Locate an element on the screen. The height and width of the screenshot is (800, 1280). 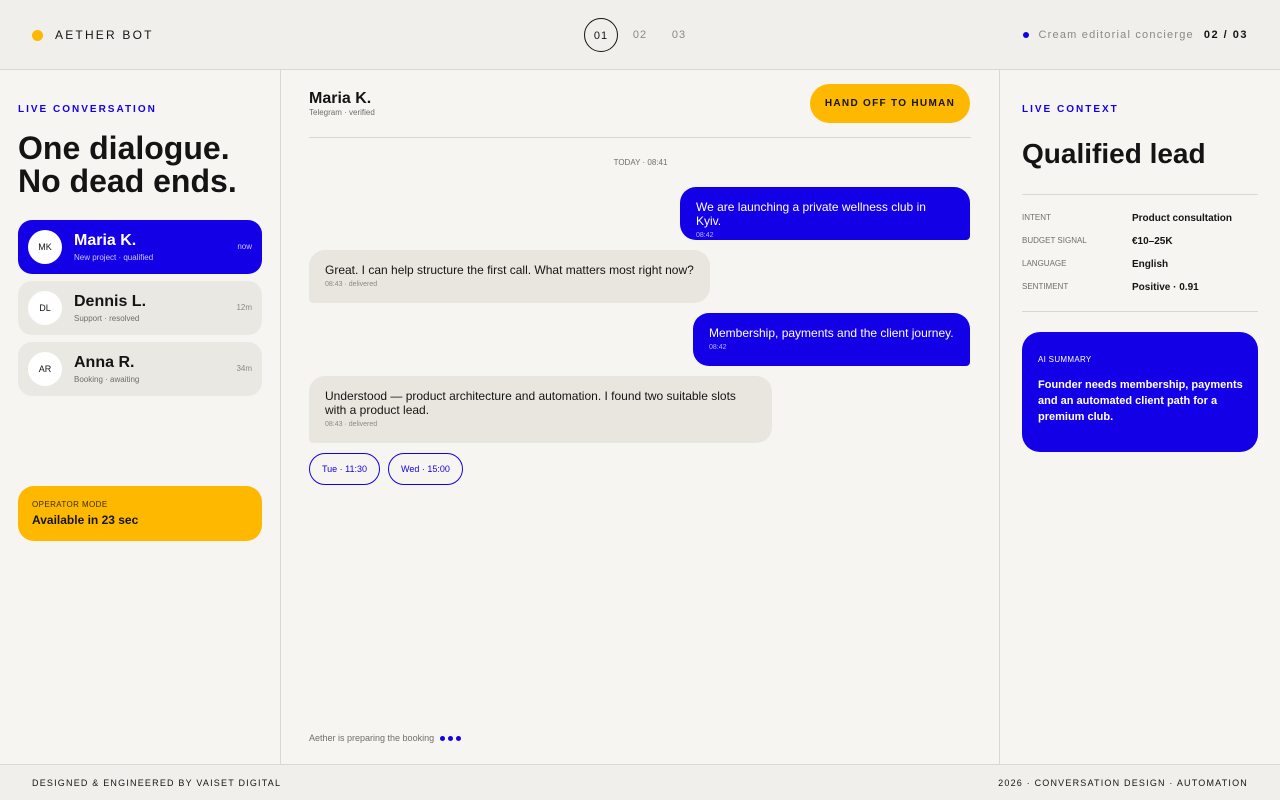
operator-mode-label: OPERATOR MODE is located at coordinates (70, 504).